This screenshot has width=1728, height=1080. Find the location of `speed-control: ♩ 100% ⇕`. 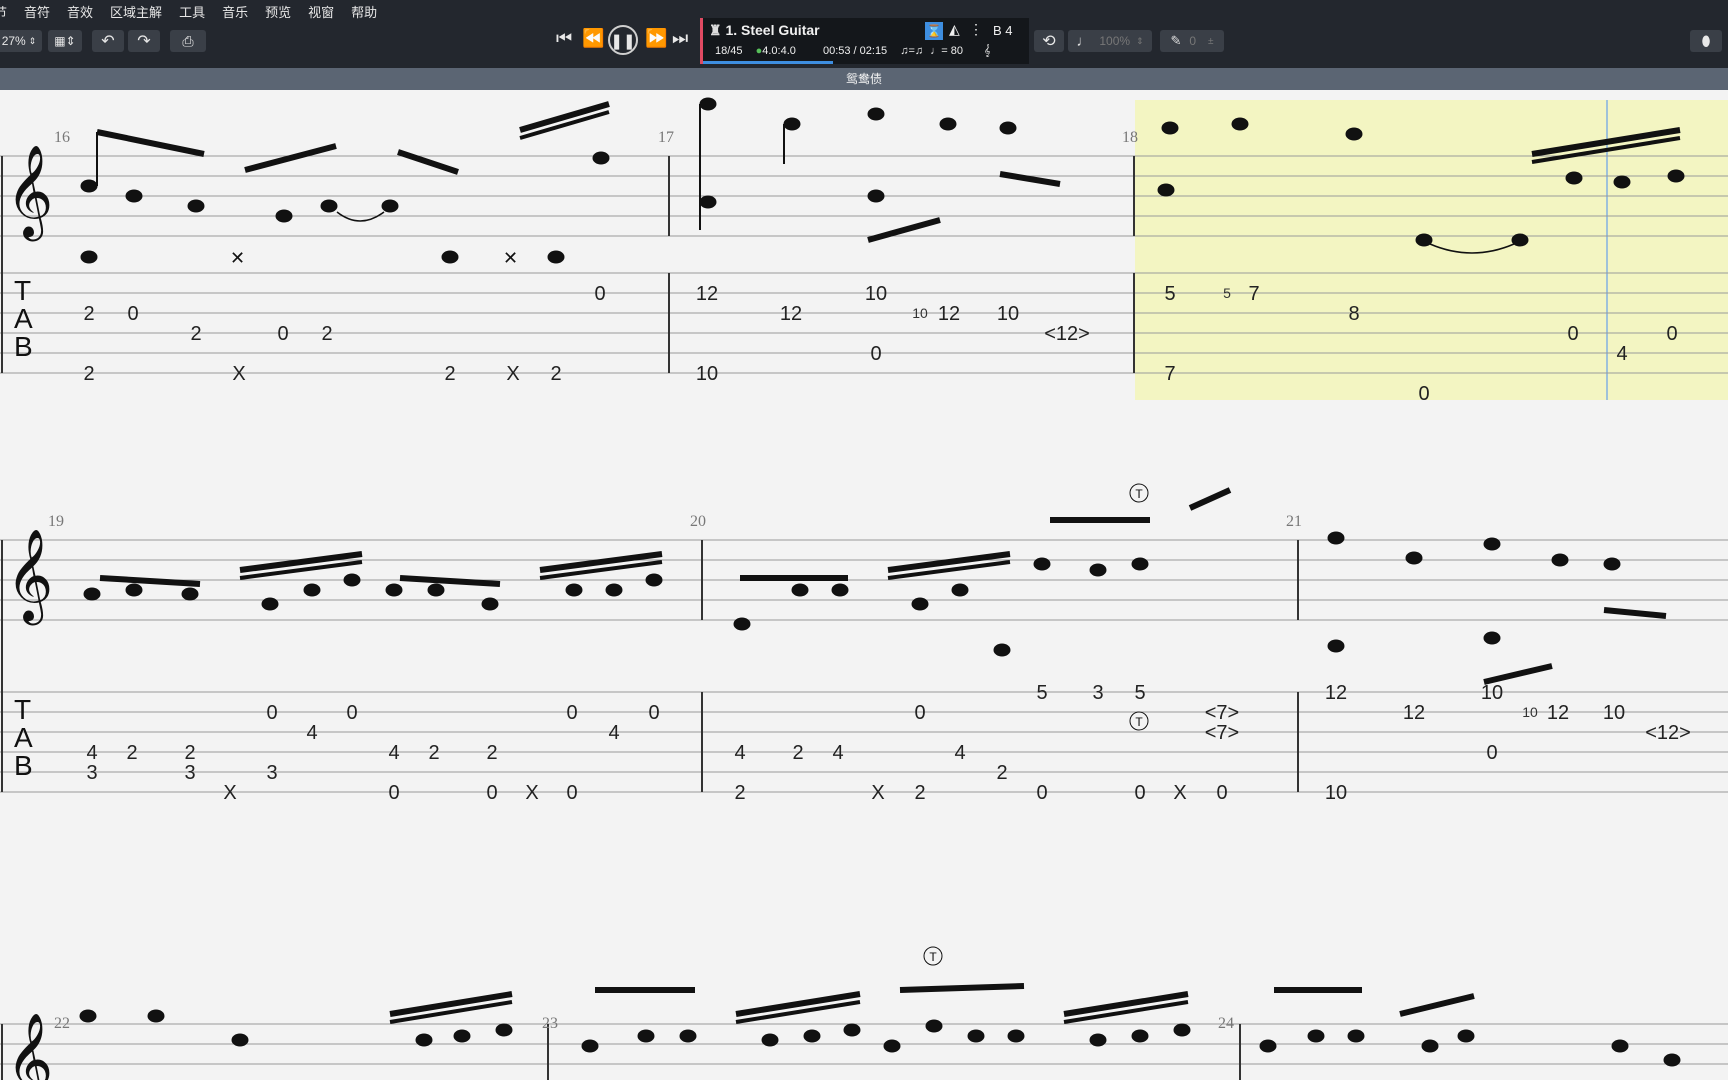

speed-control: ♩ 100% ⇕ is located at coordinates (1110, 41).